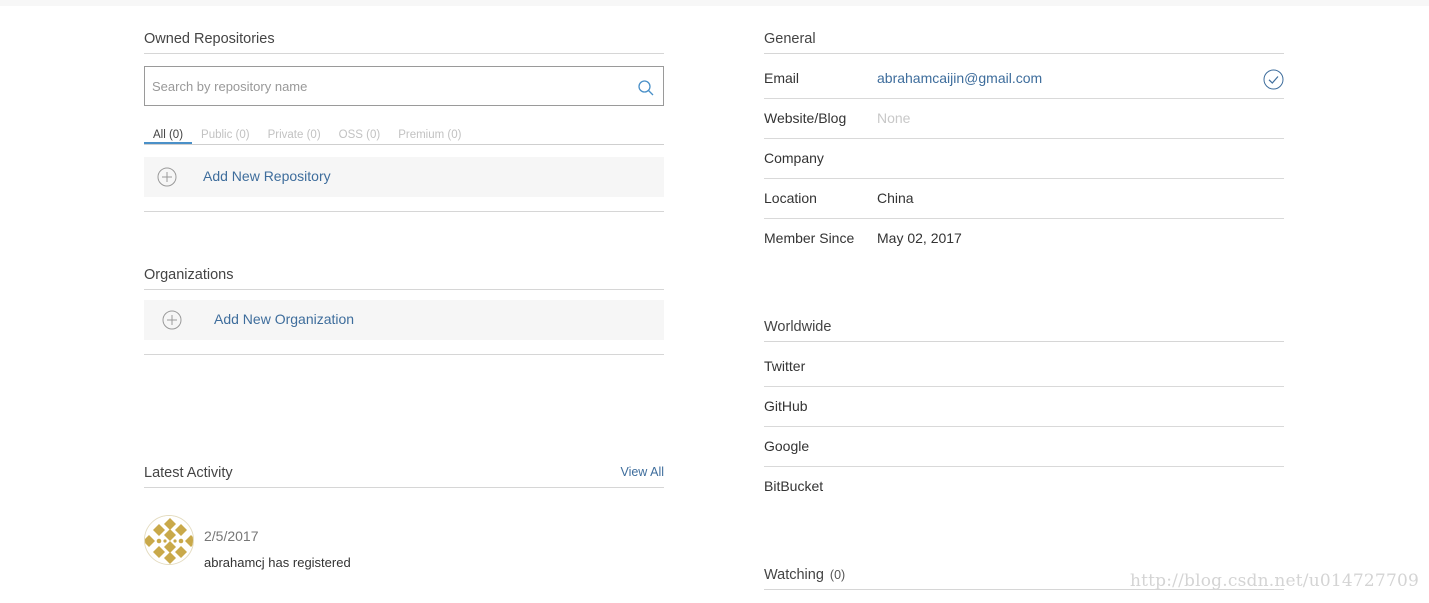 The image size is (1429, 603). Describe the element at coordinates (1274, 581) in the screenshot. I see `watermark: http://blog.csdn.net/u014727709` at that location.